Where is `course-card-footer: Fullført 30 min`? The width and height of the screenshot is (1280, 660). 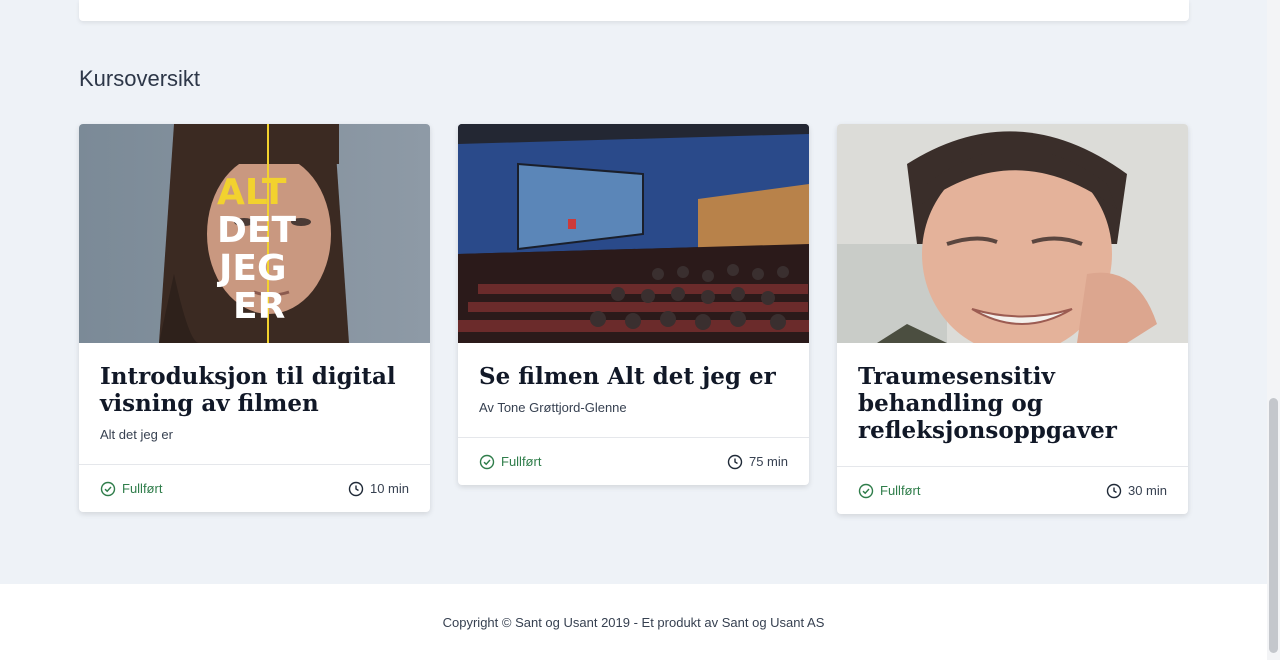 course-card-footer: Fullført 30 min is located at coordinates (1012, 490).